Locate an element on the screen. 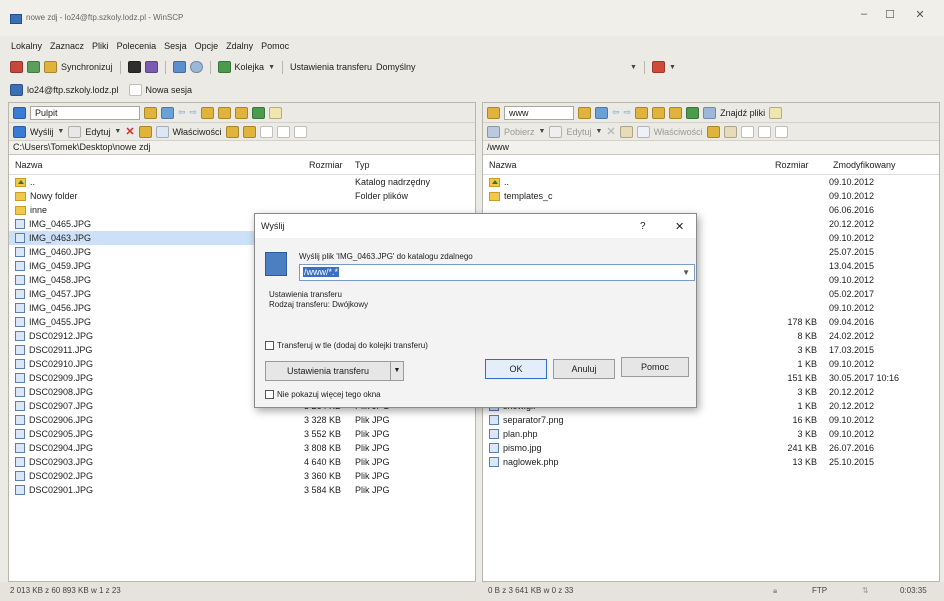 The height and width of the screenshot is (601, 944). menu-zdalny: Zdalny is located at coordinates (239, 46).